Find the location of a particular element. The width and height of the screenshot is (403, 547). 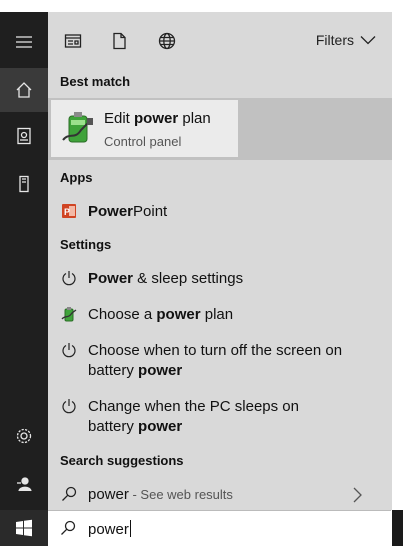

power-plan-icon is located at coordinates (69, 314).